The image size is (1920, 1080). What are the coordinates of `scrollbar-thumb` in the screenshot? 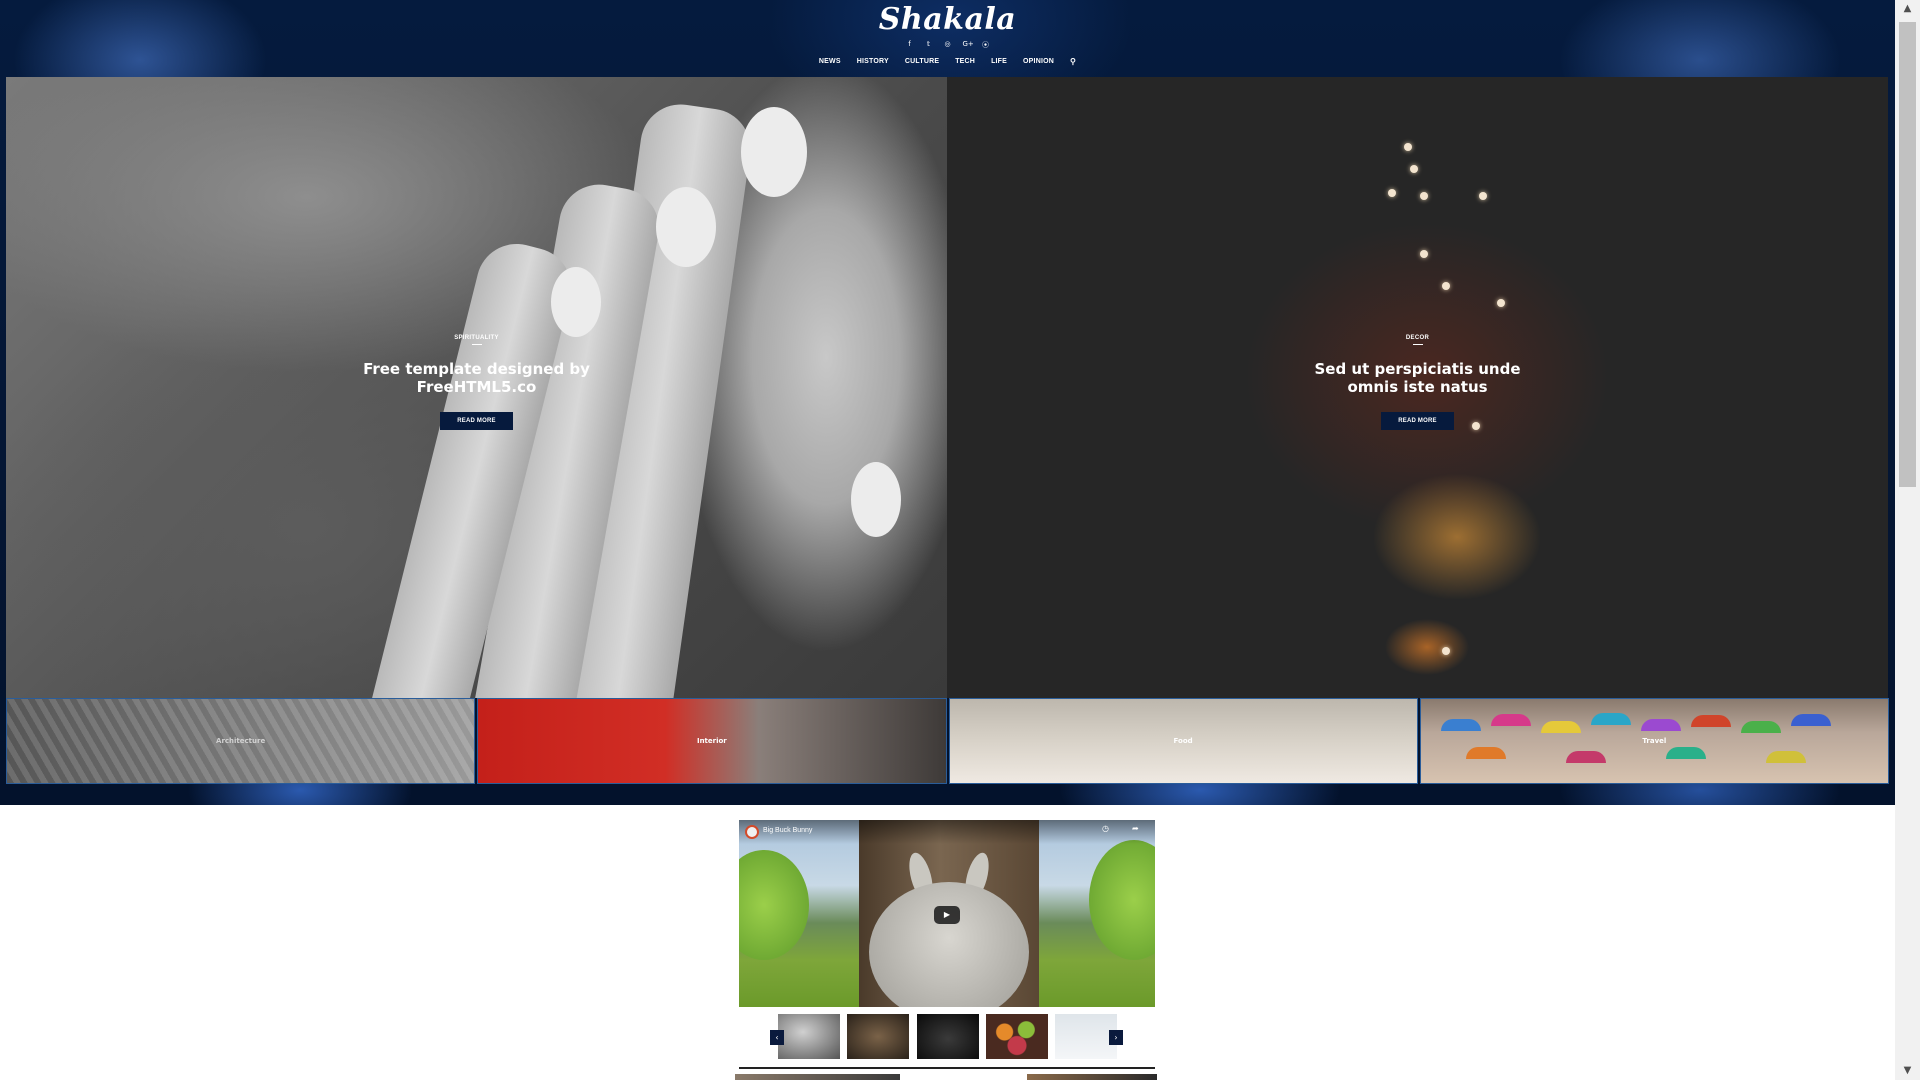 It's located at (1907, 254).